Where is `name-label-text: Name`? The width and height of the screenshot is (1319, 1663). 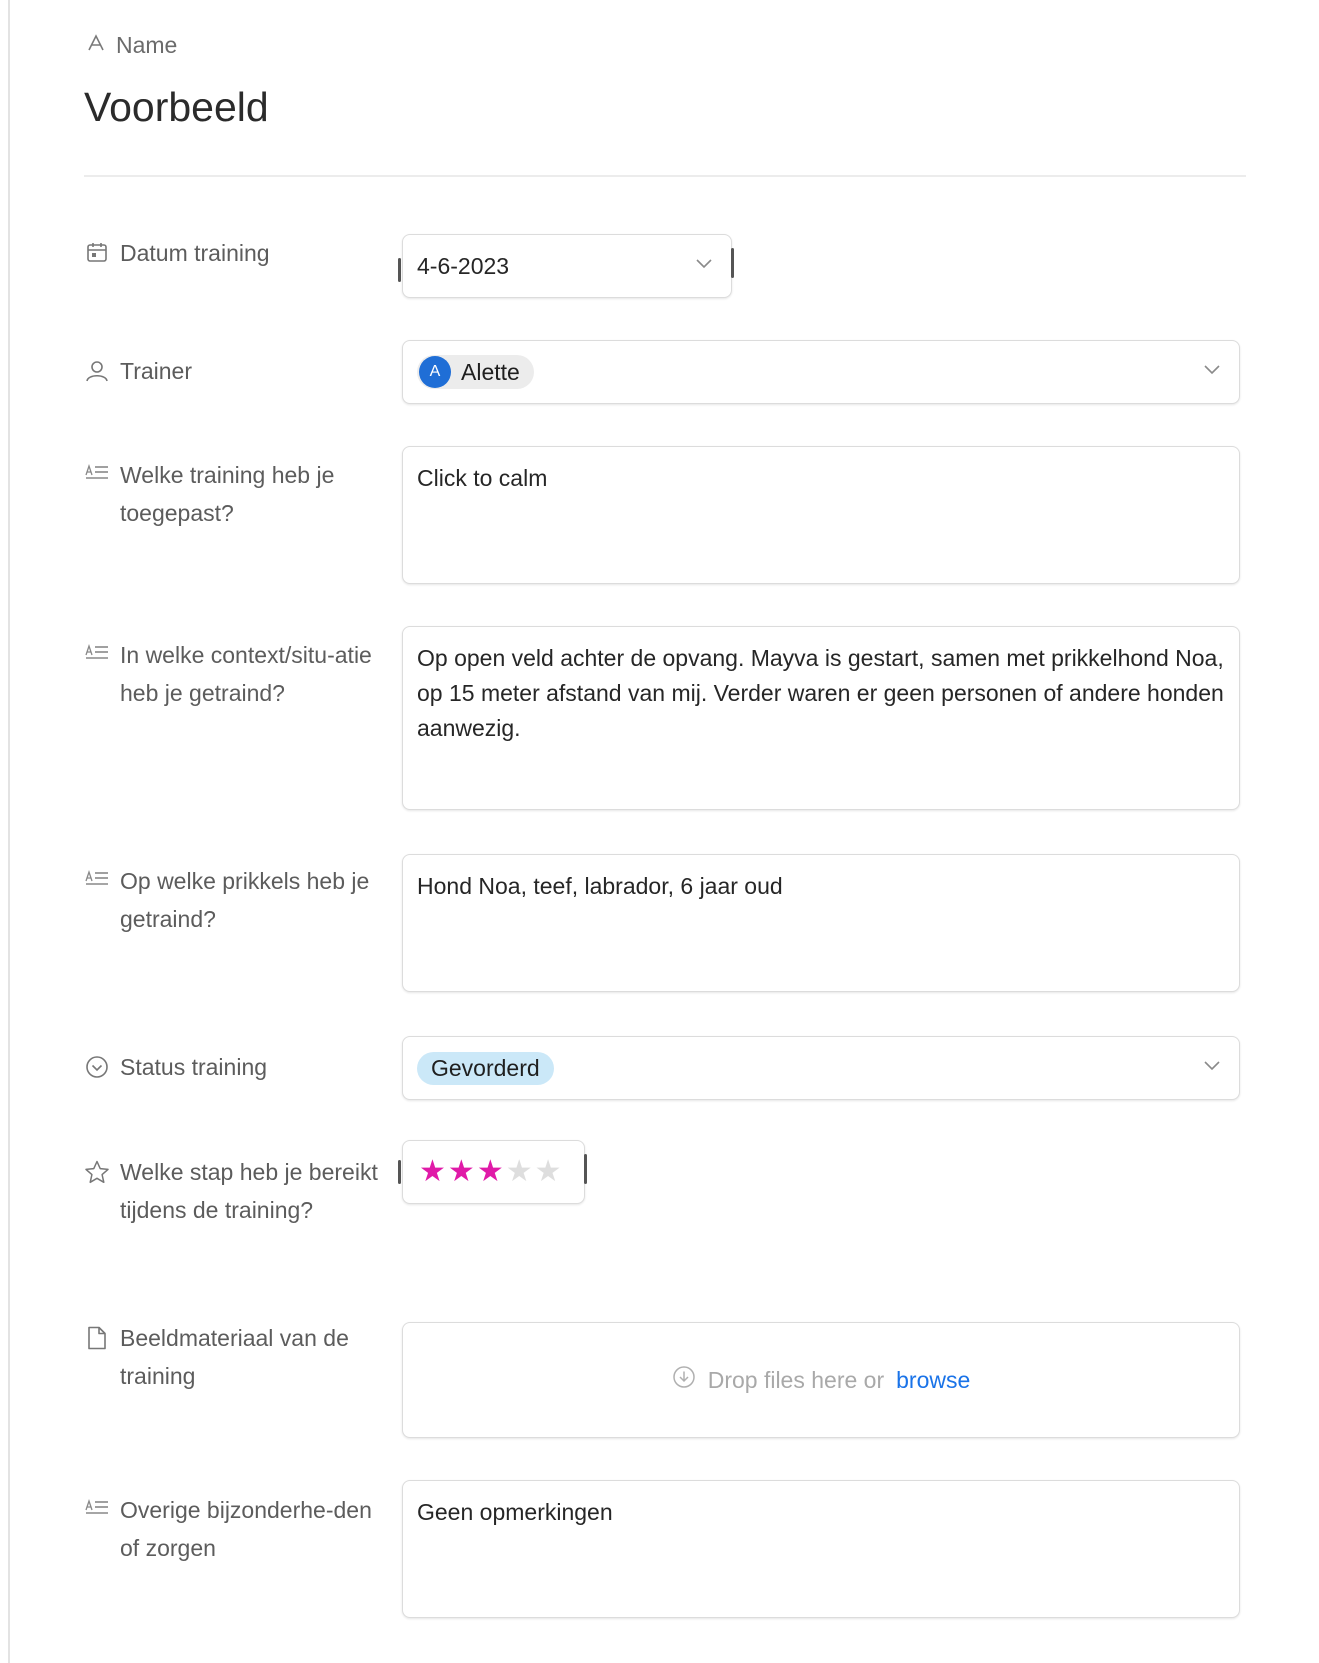
name-label-text: Name is located at coordinates (147, 45).